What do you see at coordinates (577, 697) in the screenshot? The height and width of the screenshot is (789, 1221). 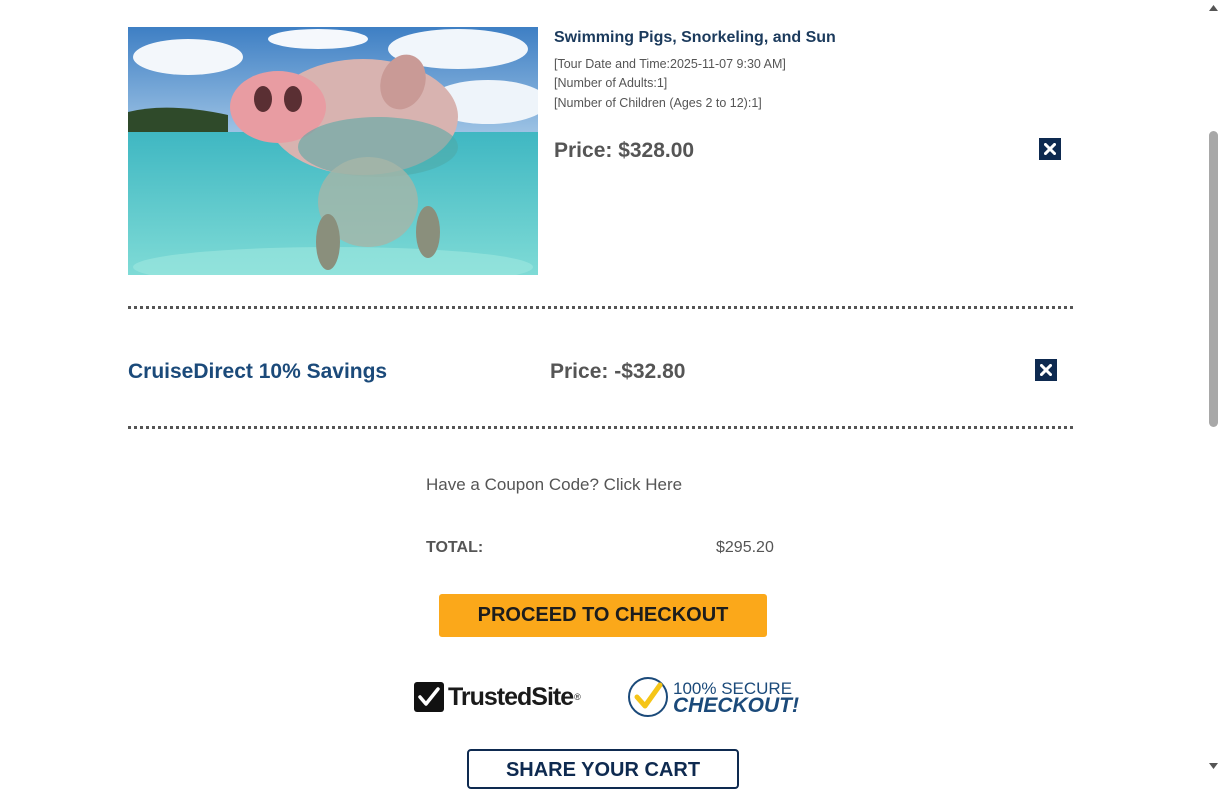 I see `registered-mark: ®` at bounding box center [577, 697].